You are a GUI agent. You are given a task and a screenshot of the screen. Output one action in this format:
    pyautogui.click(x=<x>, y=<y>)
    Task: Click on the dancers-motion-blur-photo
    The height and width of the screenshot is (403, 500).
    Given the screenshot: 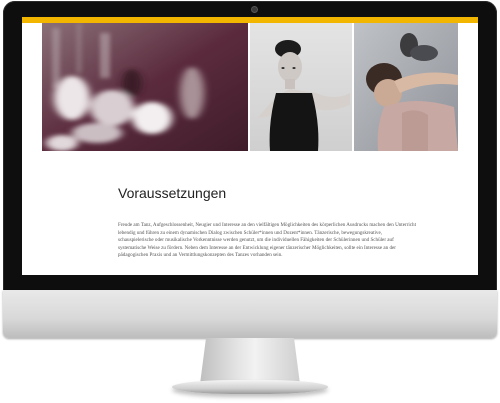 What is the action you would take?
    pyautogui.click(x=145, y=87)
    